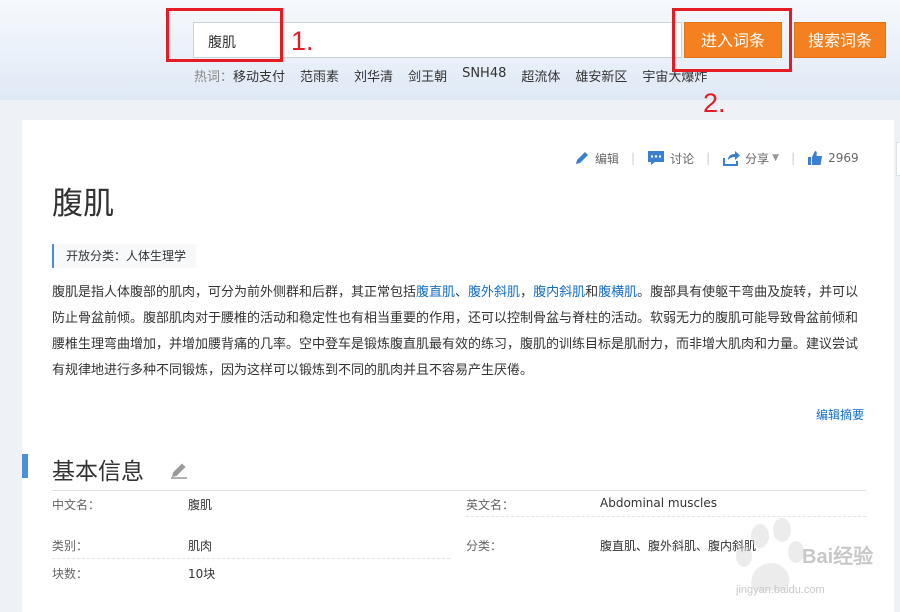 The image size is (900, 612). Describe the element at coordinates (319, 75) in the screenshot. I see `hotword-link: 范雨素` at that location.